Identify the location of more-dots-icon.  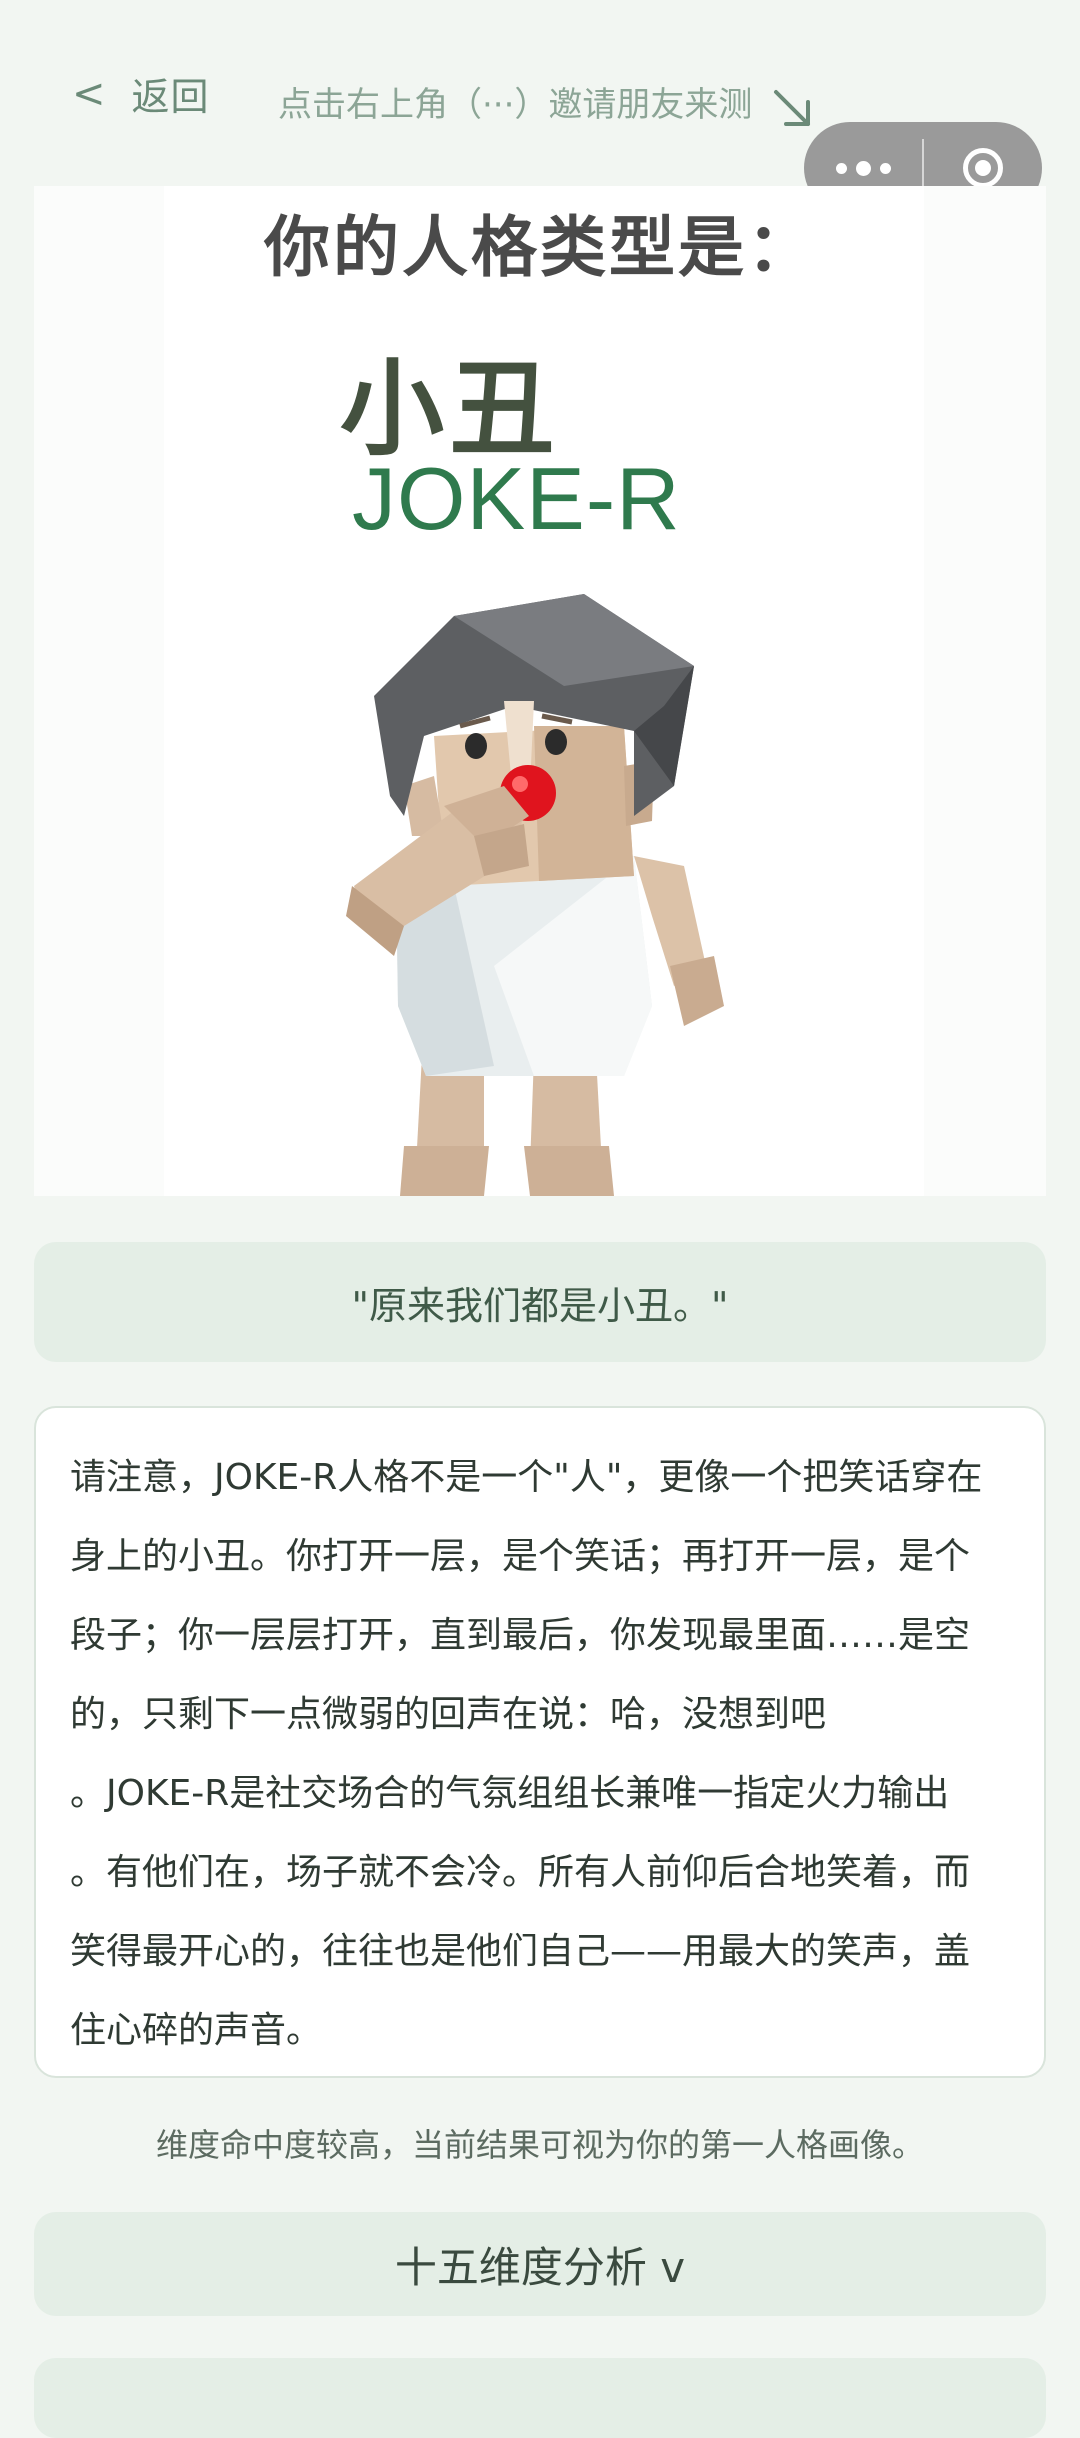
(863, 168).